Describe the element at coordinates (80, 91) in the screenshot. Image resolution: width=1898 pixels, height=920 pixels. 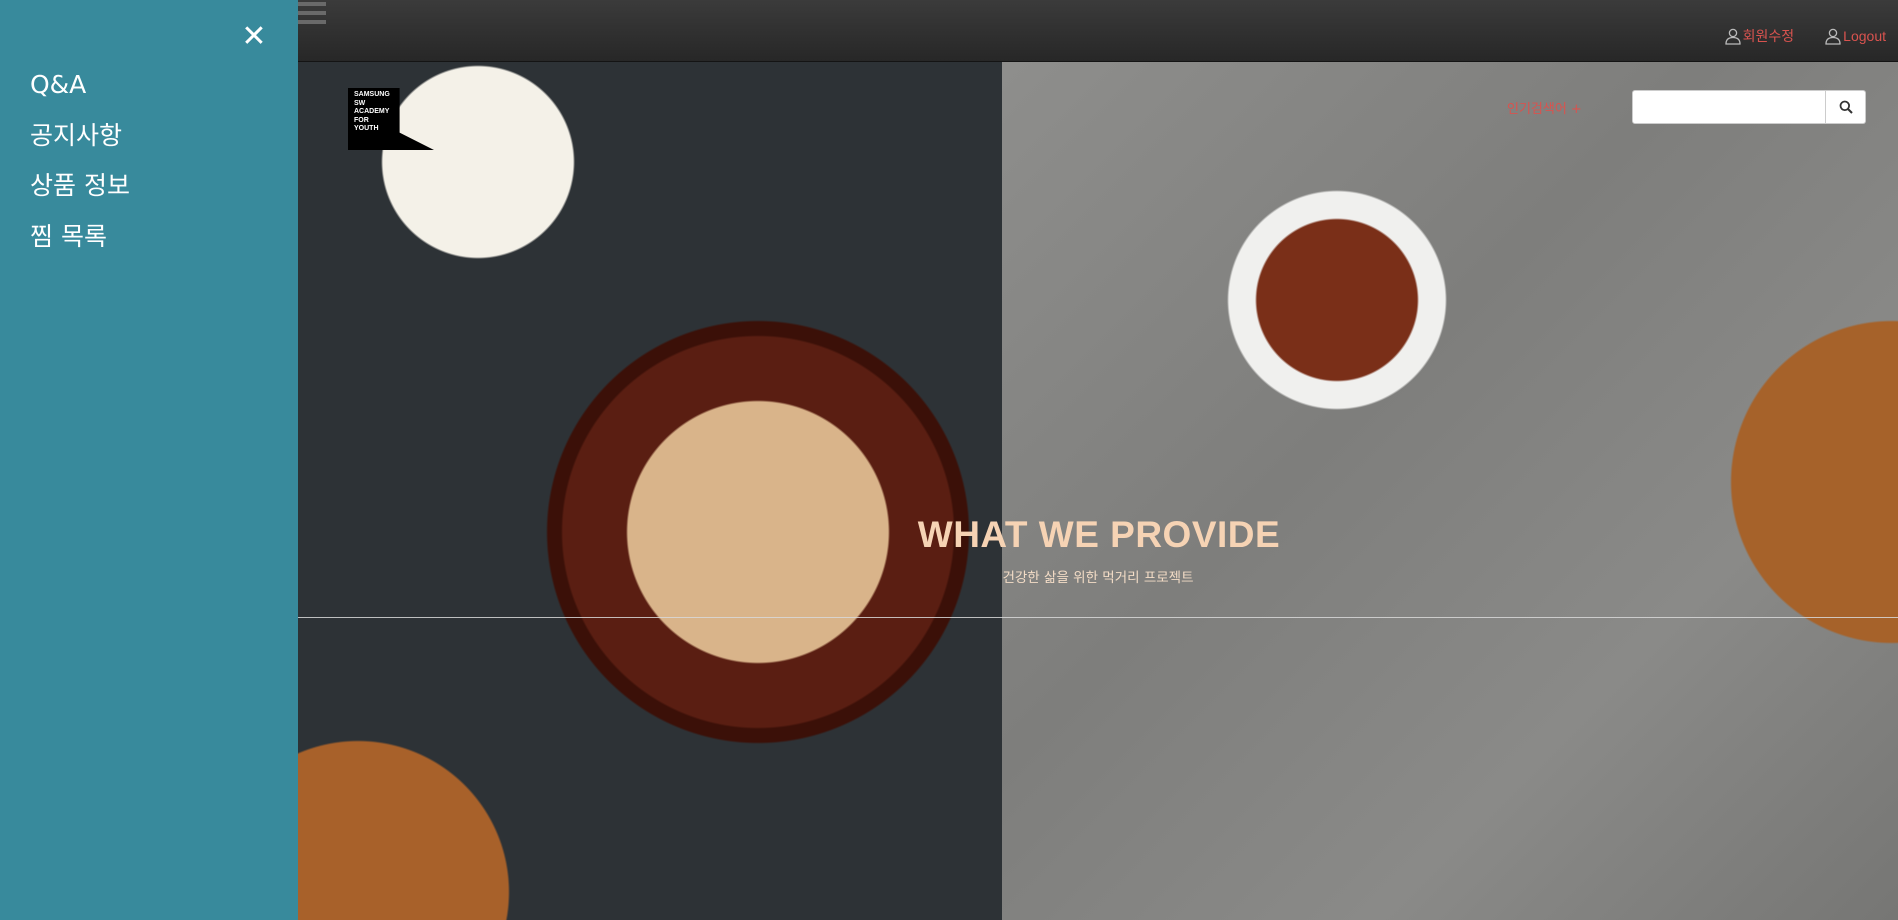
I see `side-menu-item-qna: Q&A` at that location.